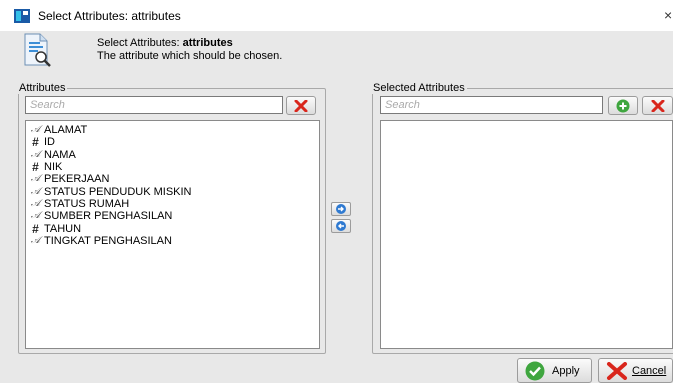 Image resolution: width=673 pixels, height=383 pixels. I want to click on attribute-label: TAHUN, so click(63, 228).